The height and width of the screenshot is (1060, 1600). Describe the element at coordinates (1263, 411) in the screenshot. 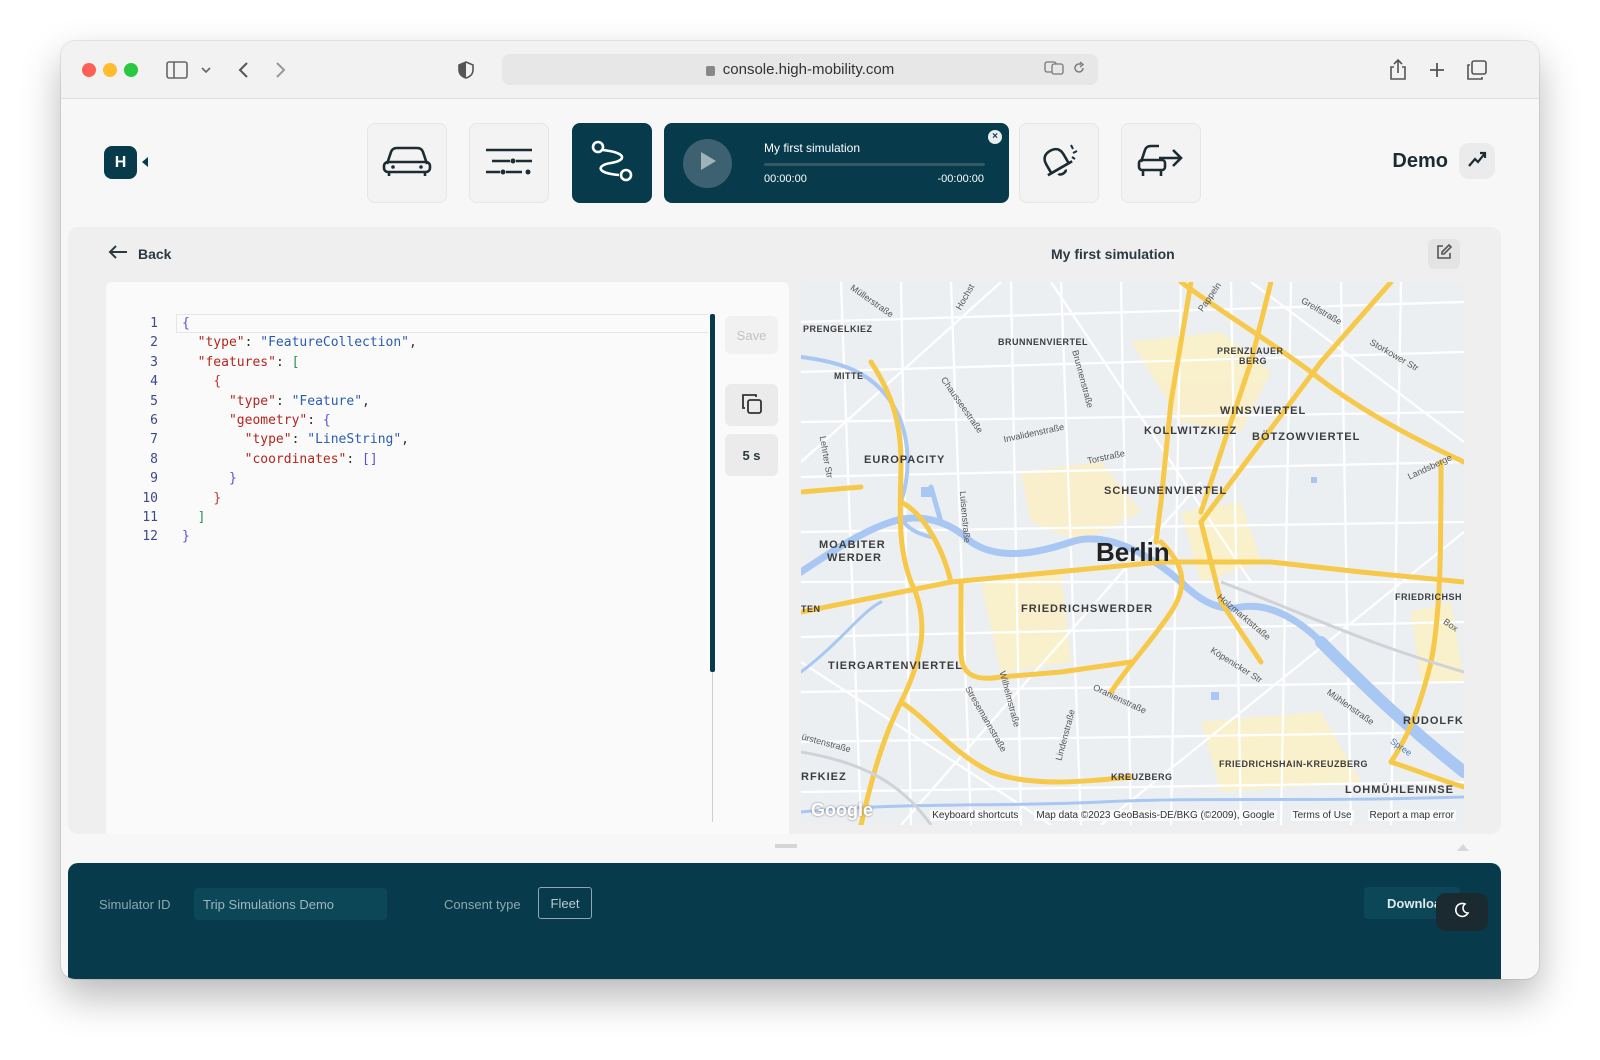

I see `map-label: WINSVIERTEL` at that location.